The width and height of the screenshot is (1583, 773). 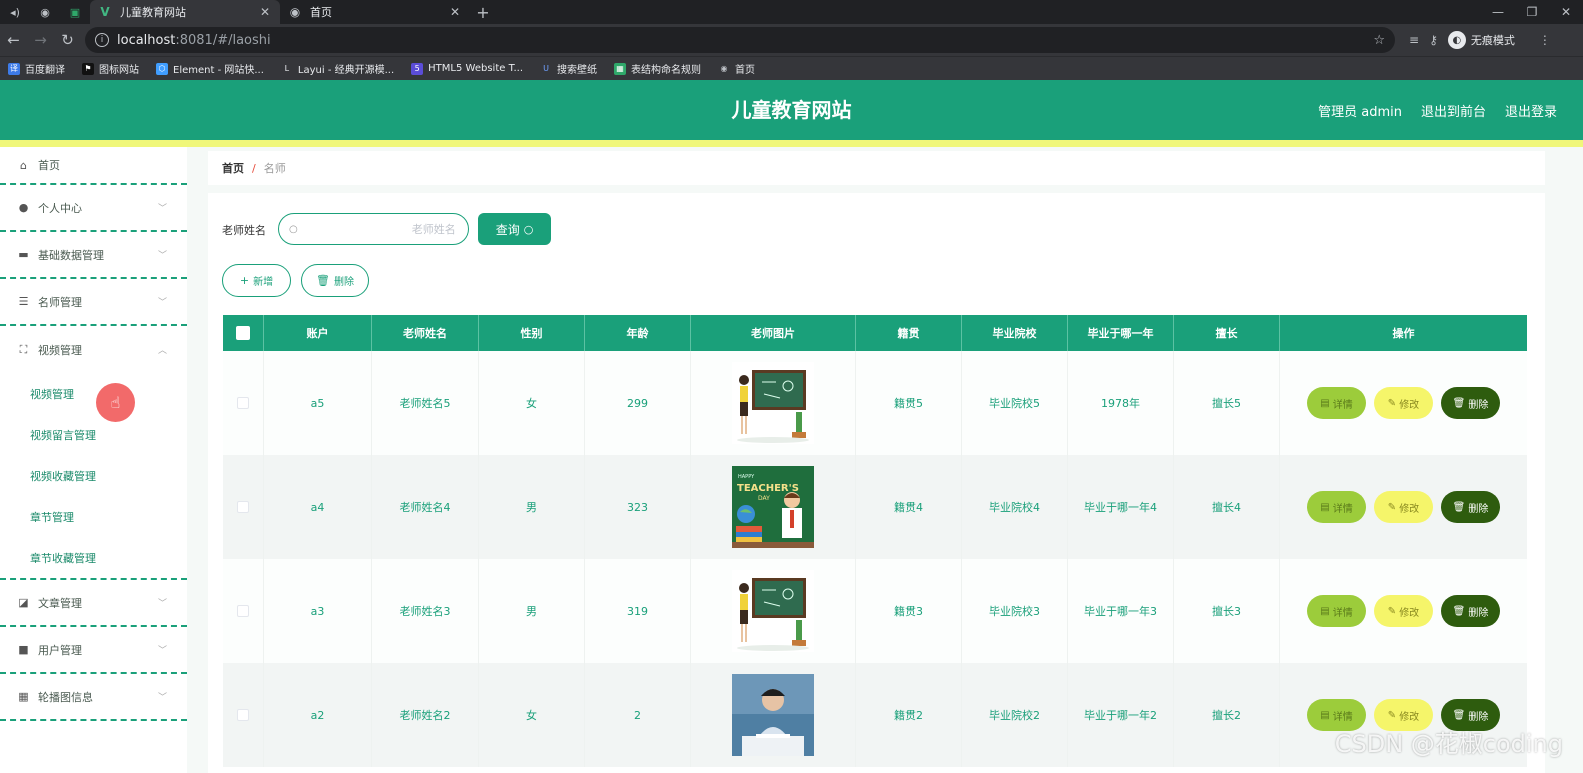 What do you see at coordinates (773, 333) in the screenshot?
I see `column-header: 老师图片` at bounding box center [773, 333].